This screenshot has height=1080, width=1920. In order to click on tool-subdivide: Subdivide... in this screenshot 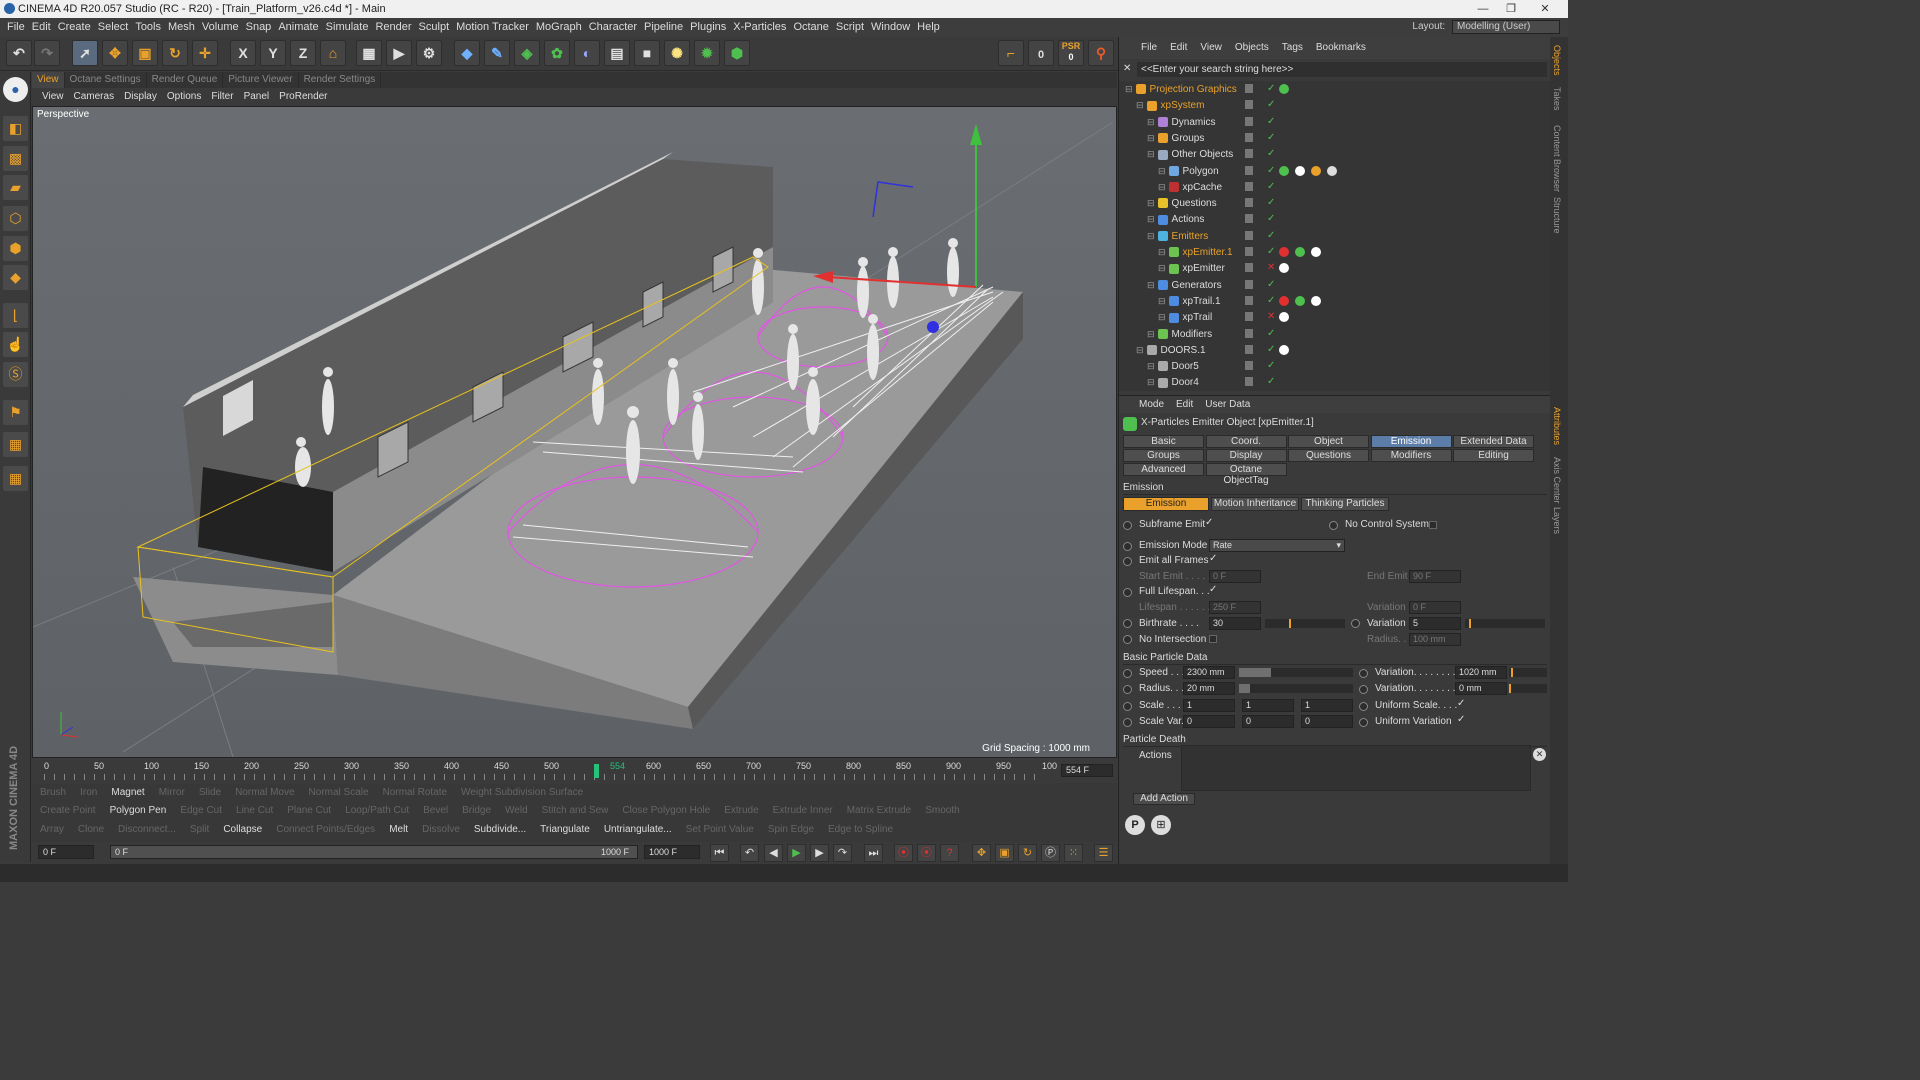, I will do `click(500, 829)`.